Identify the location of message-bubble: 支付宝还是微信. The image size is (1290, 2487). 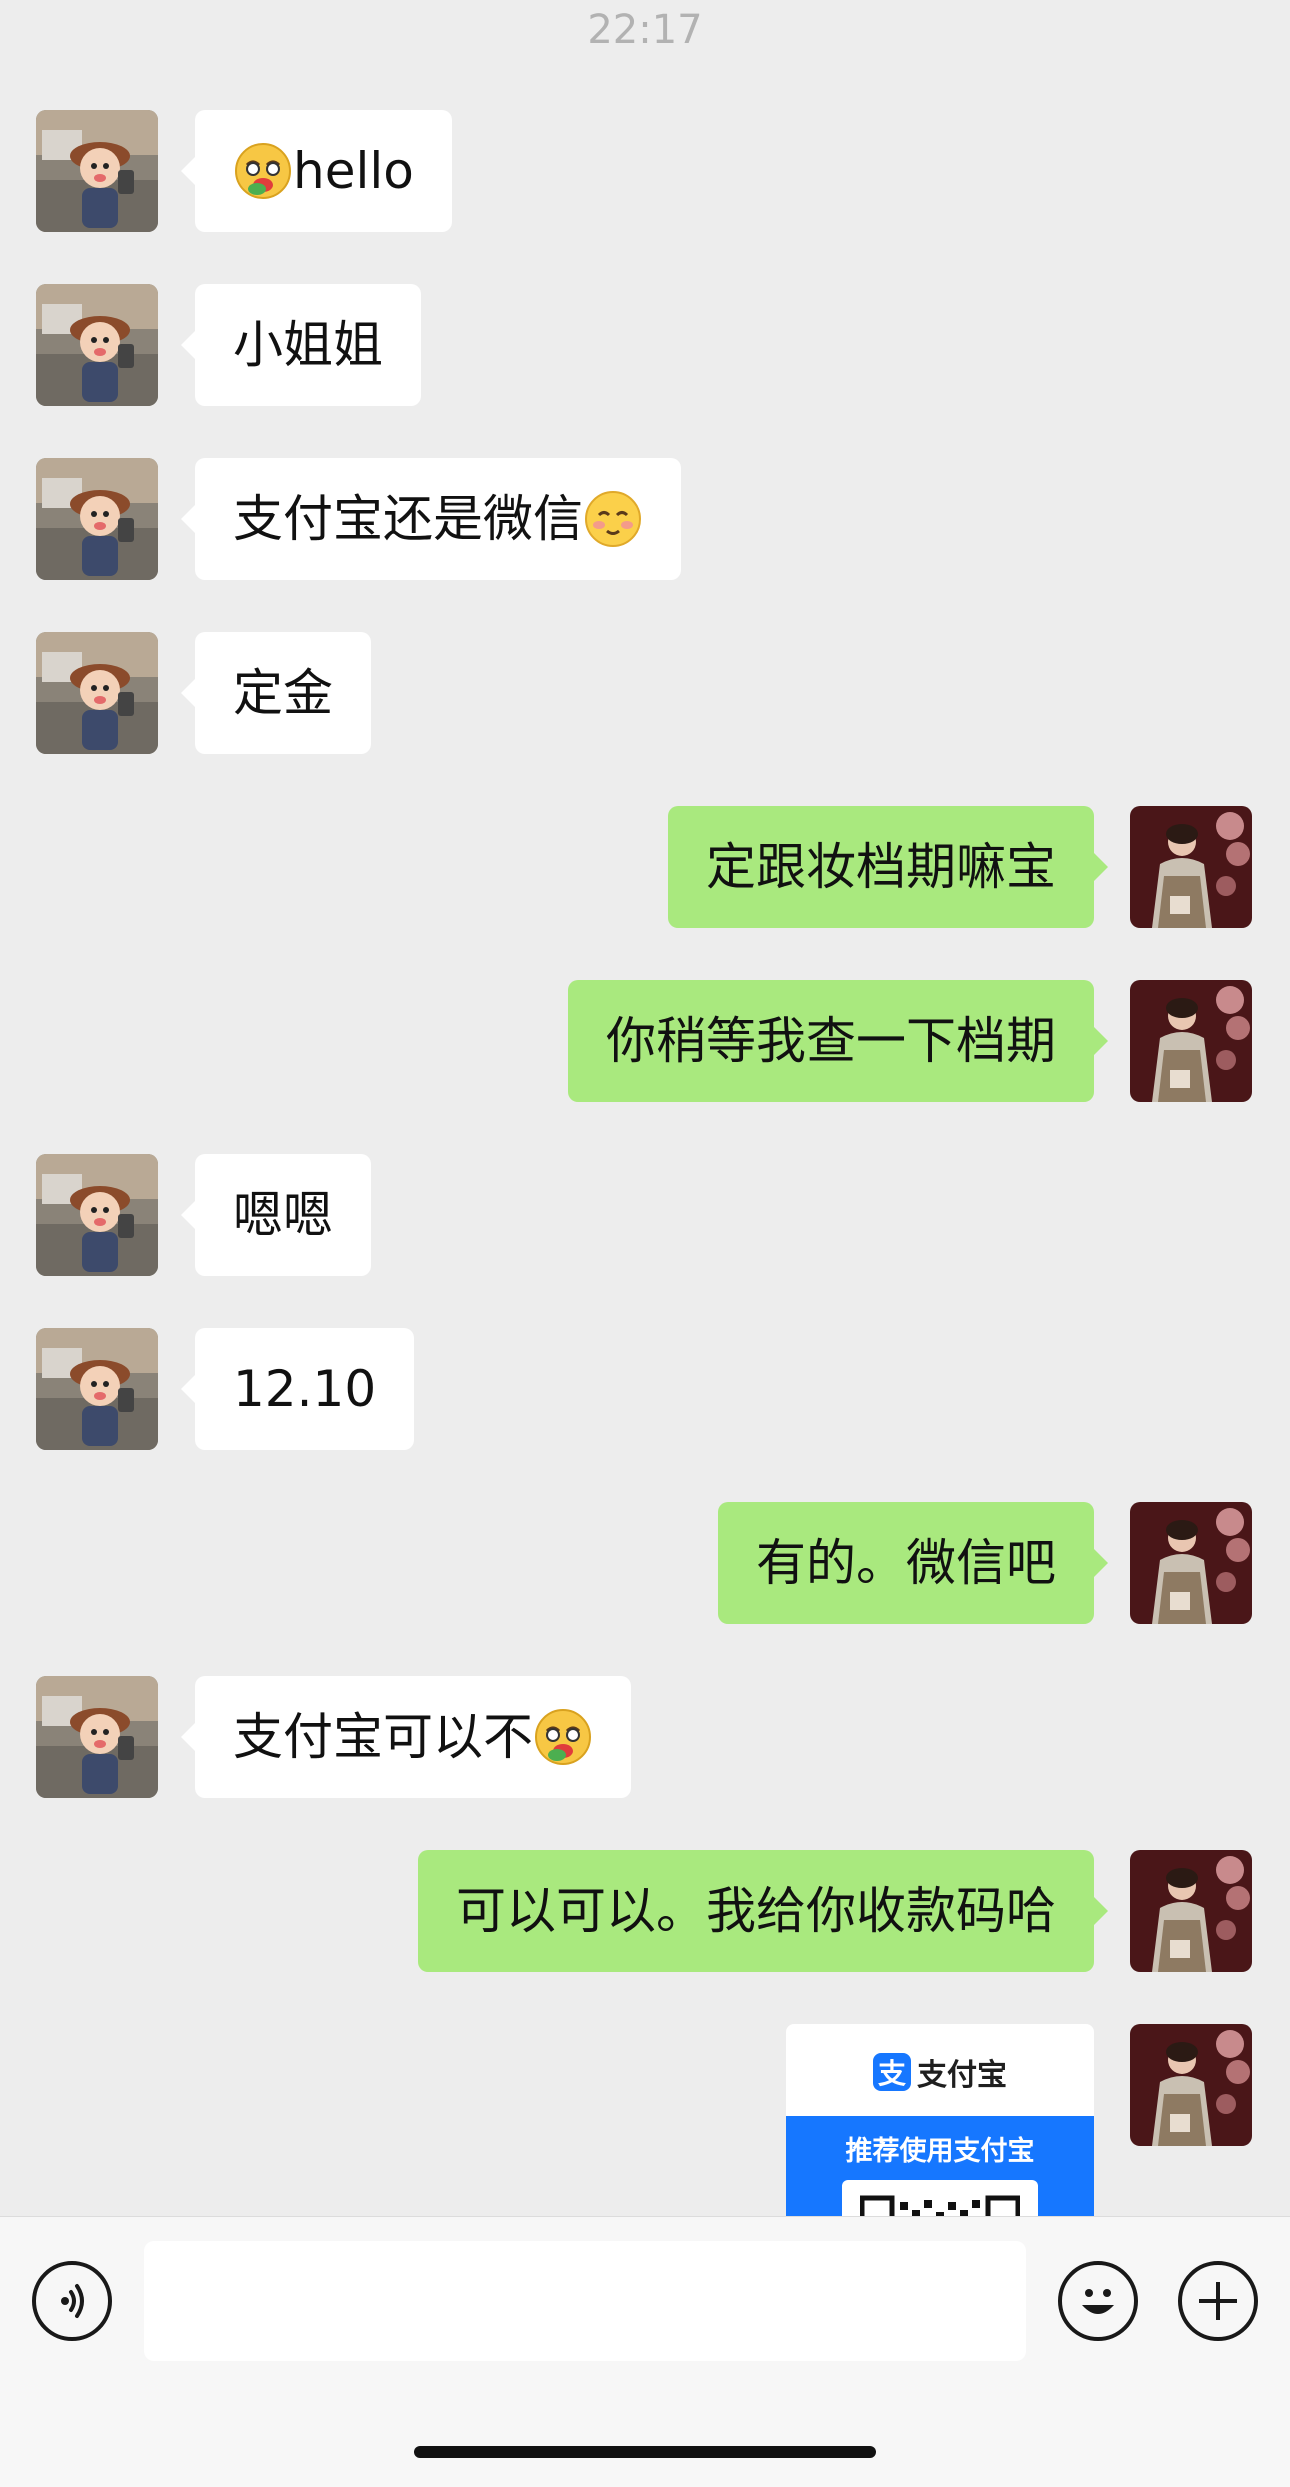
(431, 519).